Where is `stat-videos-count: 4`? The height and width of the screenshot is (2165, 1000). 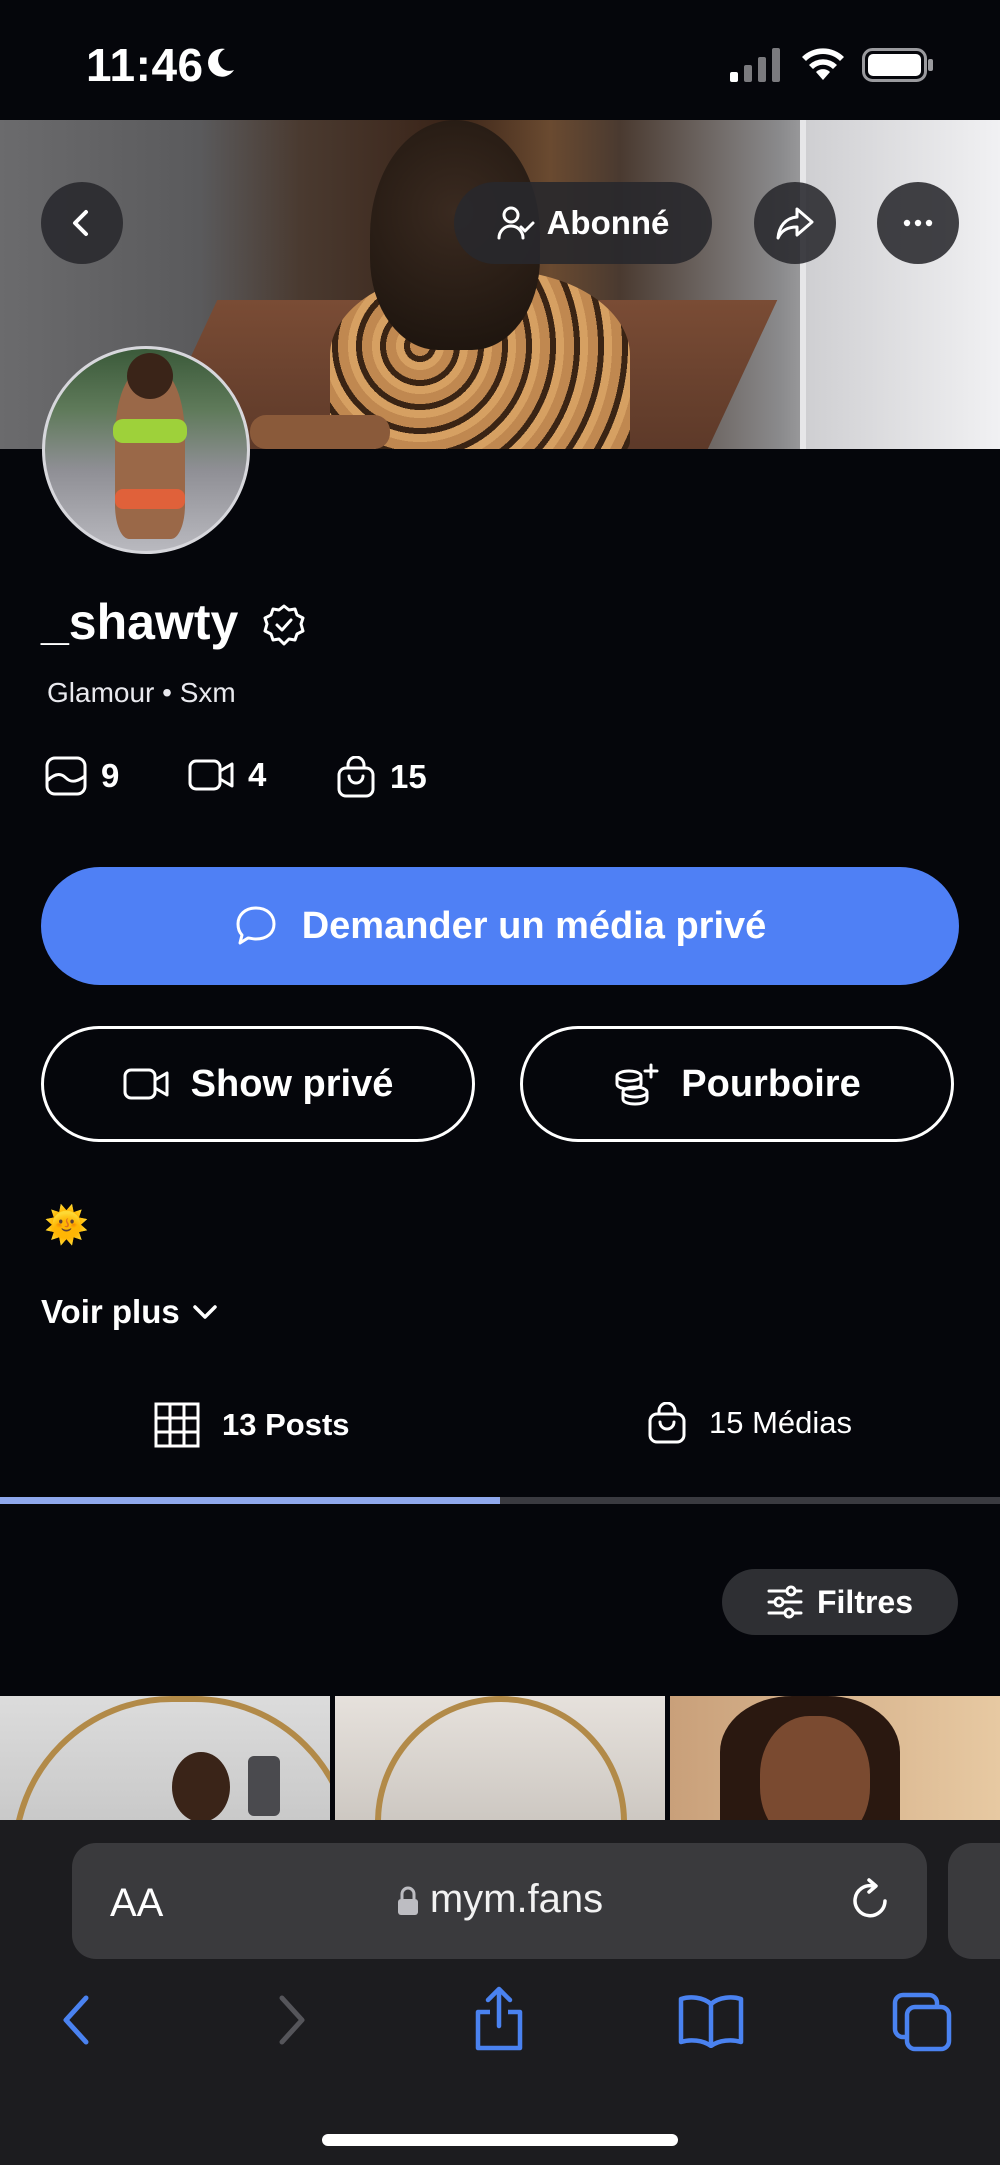
stat-videos-count: 4 is located at coordinates (257, 774).